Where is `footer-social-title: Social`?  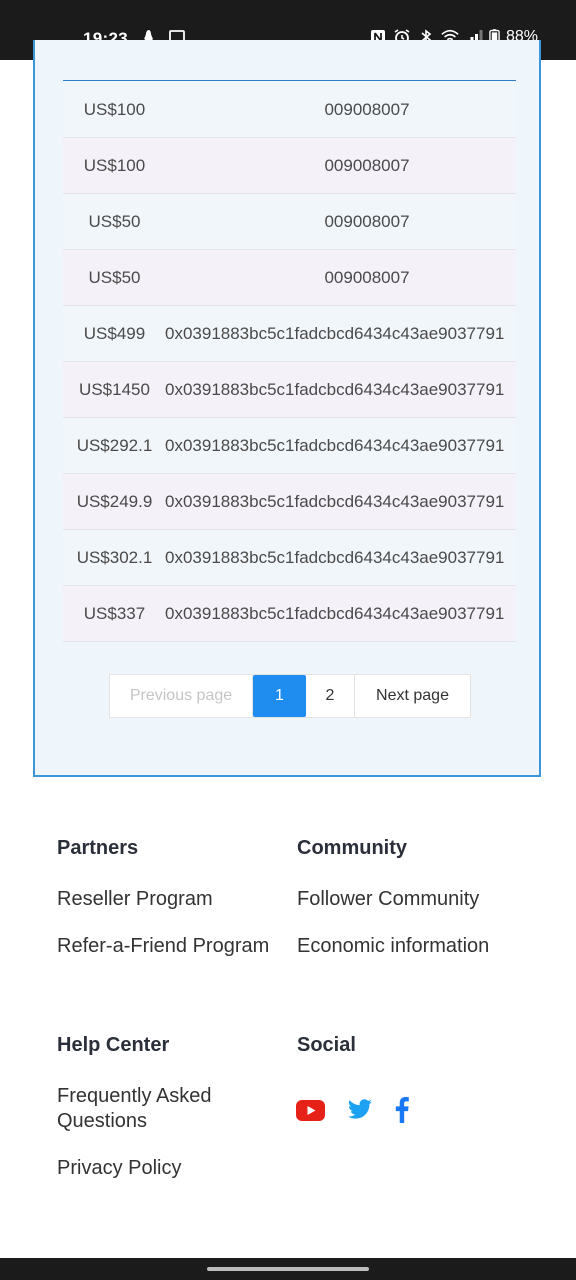
footer-social-title: Social is located at coordinates (326, 1045).